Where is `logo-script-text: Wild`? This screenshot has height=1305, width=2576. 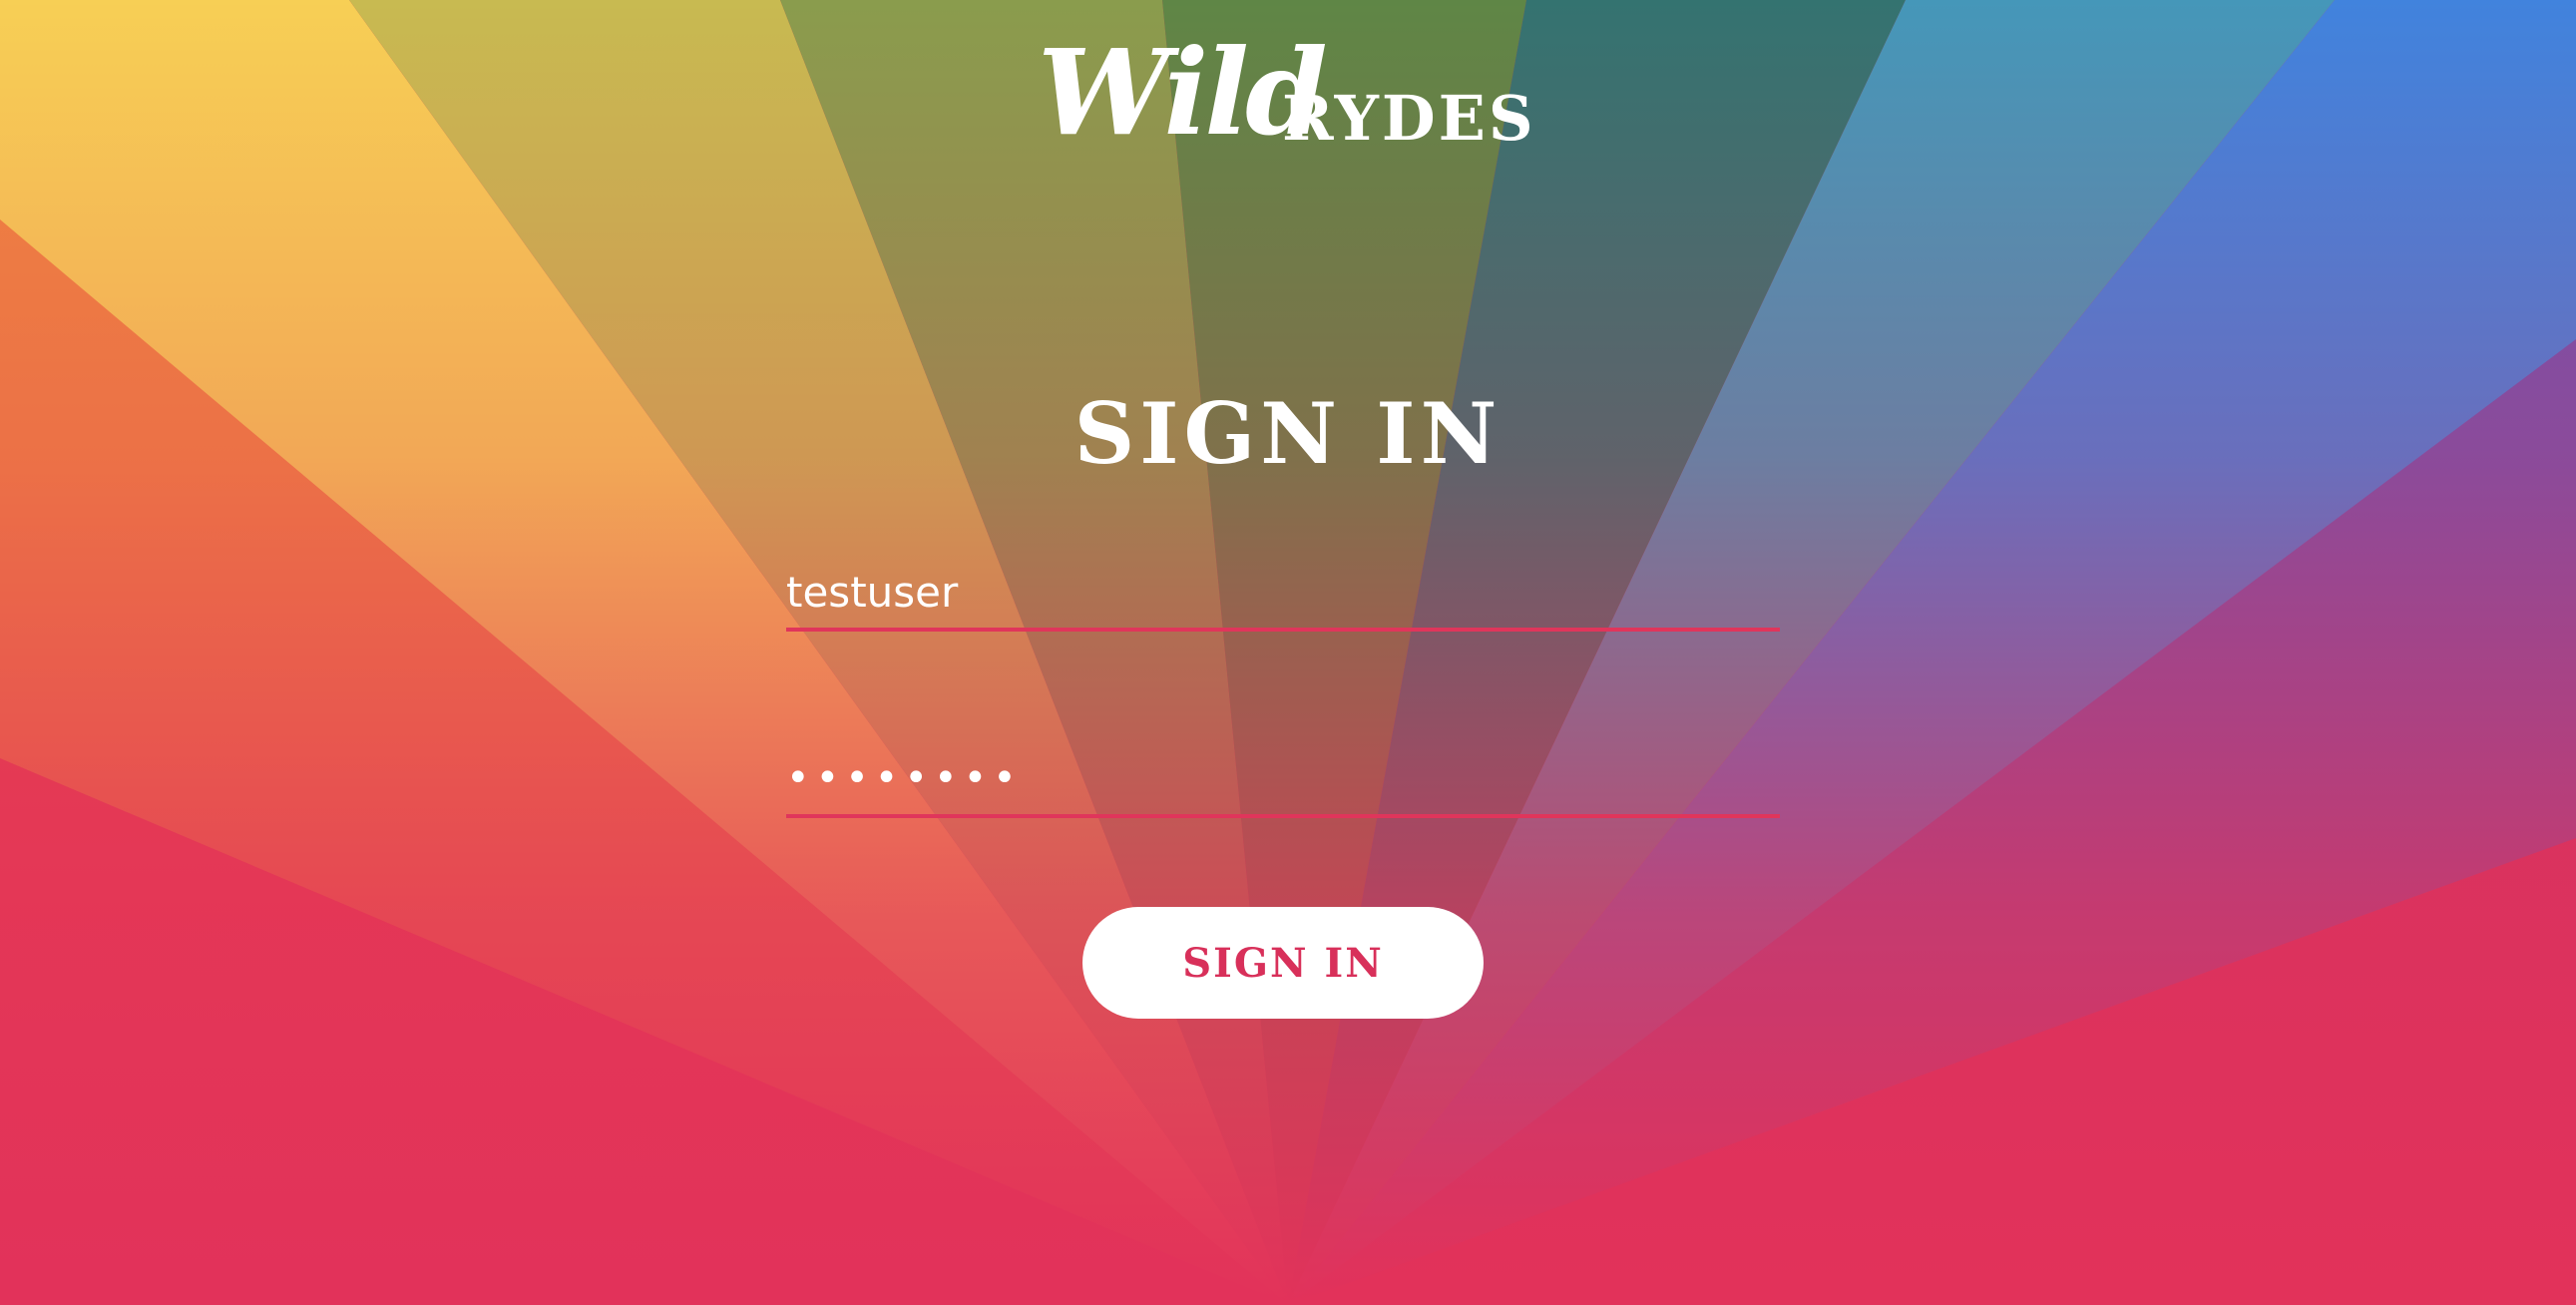
logo-script-text: Wild is located at coordinates (1183, 92).